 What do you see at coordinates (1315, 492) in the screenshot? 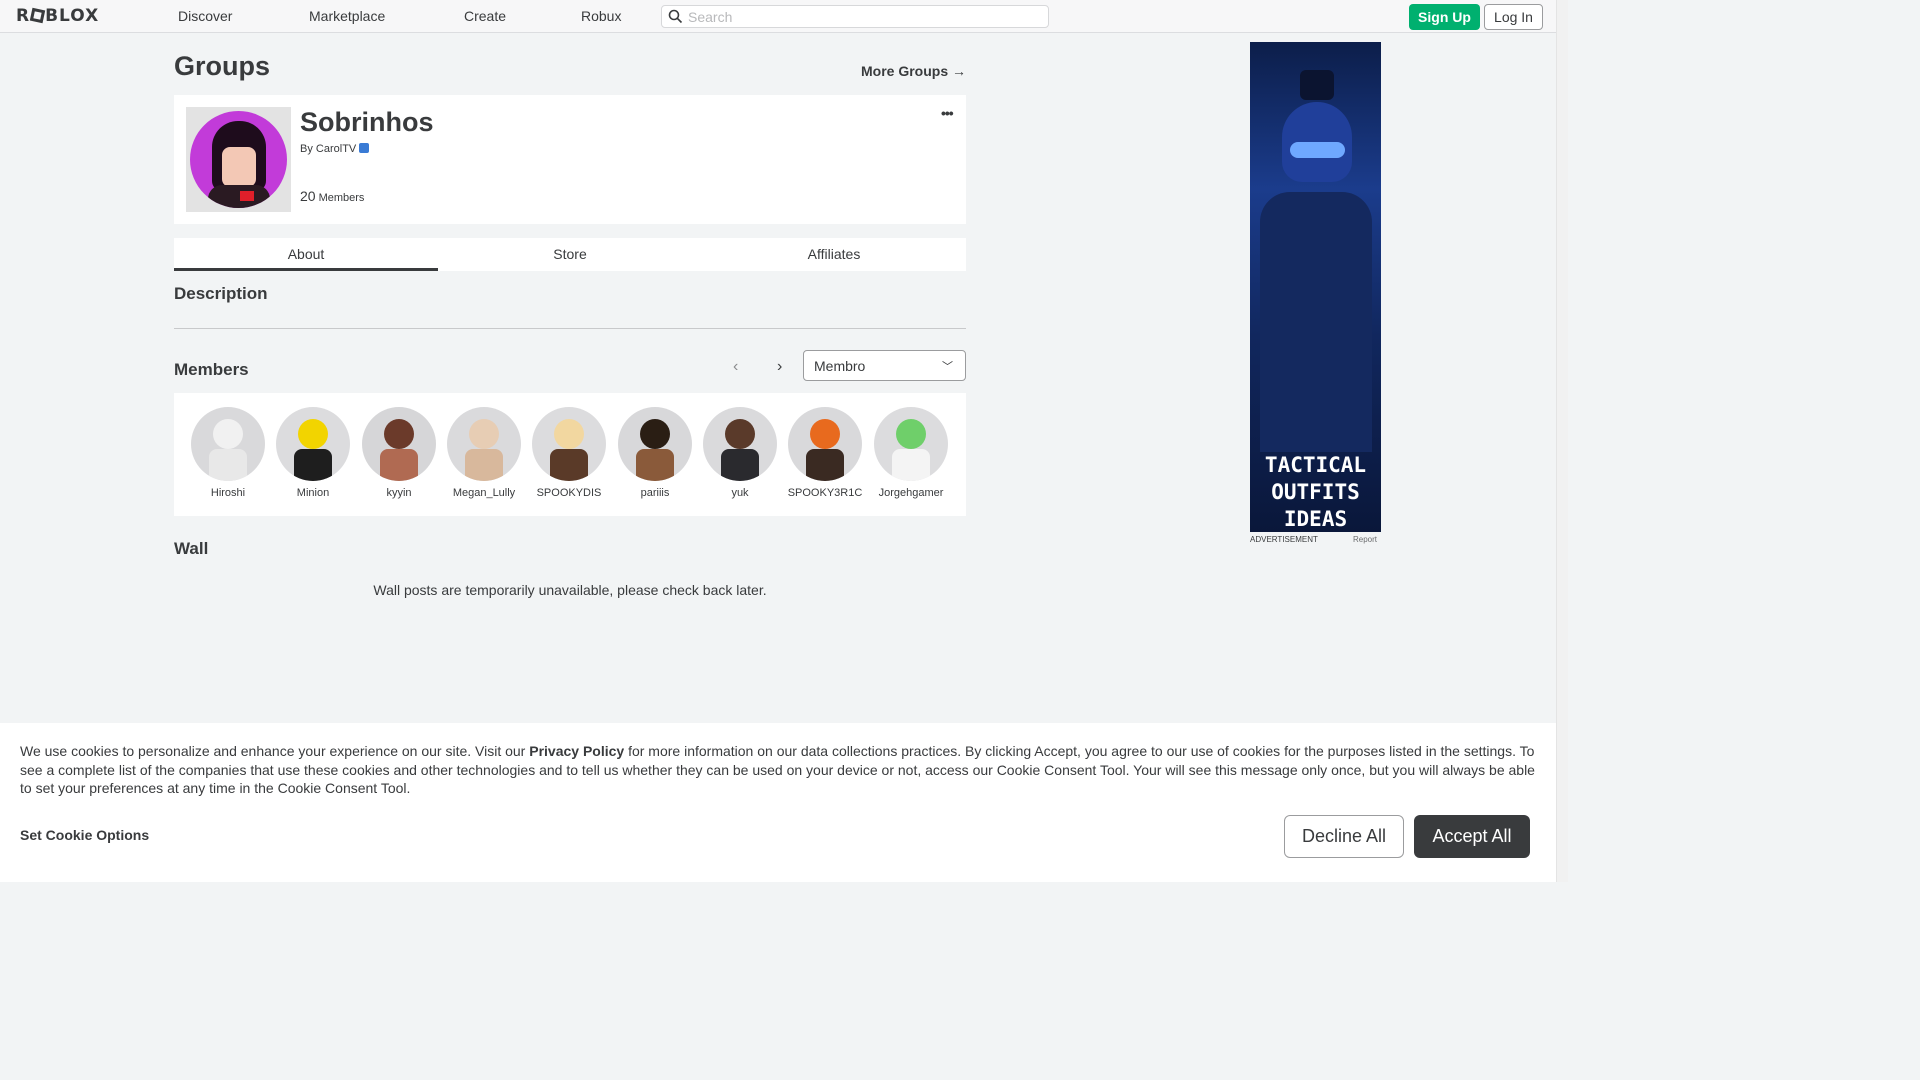
I see `ad-headline-line2: OUTFITS` at bounding box center [1315, 492].